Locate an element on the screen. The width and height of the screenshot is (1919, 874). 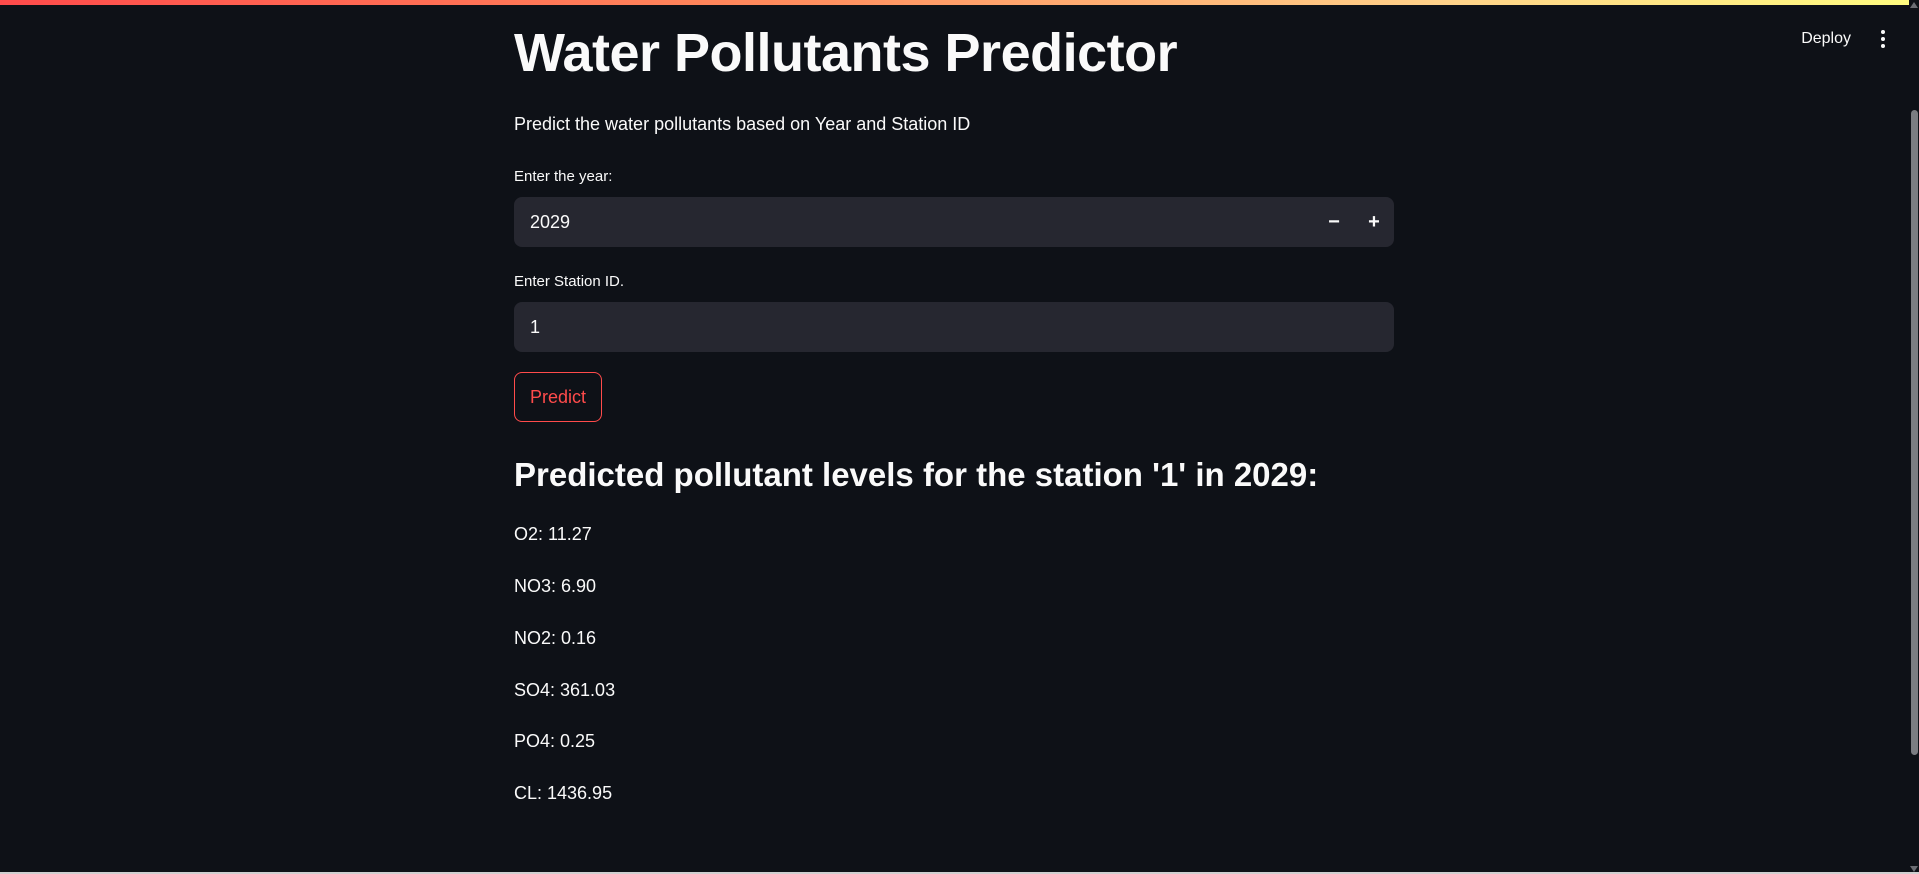
deploy-button: Deploy is located at coordinates (1826, 39).